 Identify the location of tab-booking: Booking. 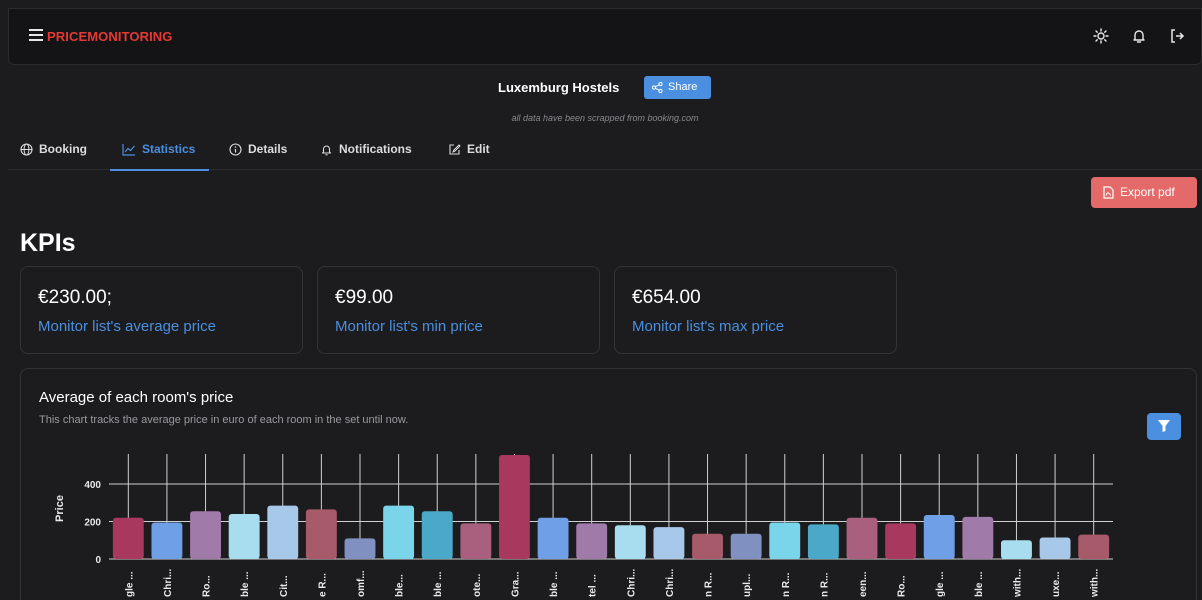
(53, 149).